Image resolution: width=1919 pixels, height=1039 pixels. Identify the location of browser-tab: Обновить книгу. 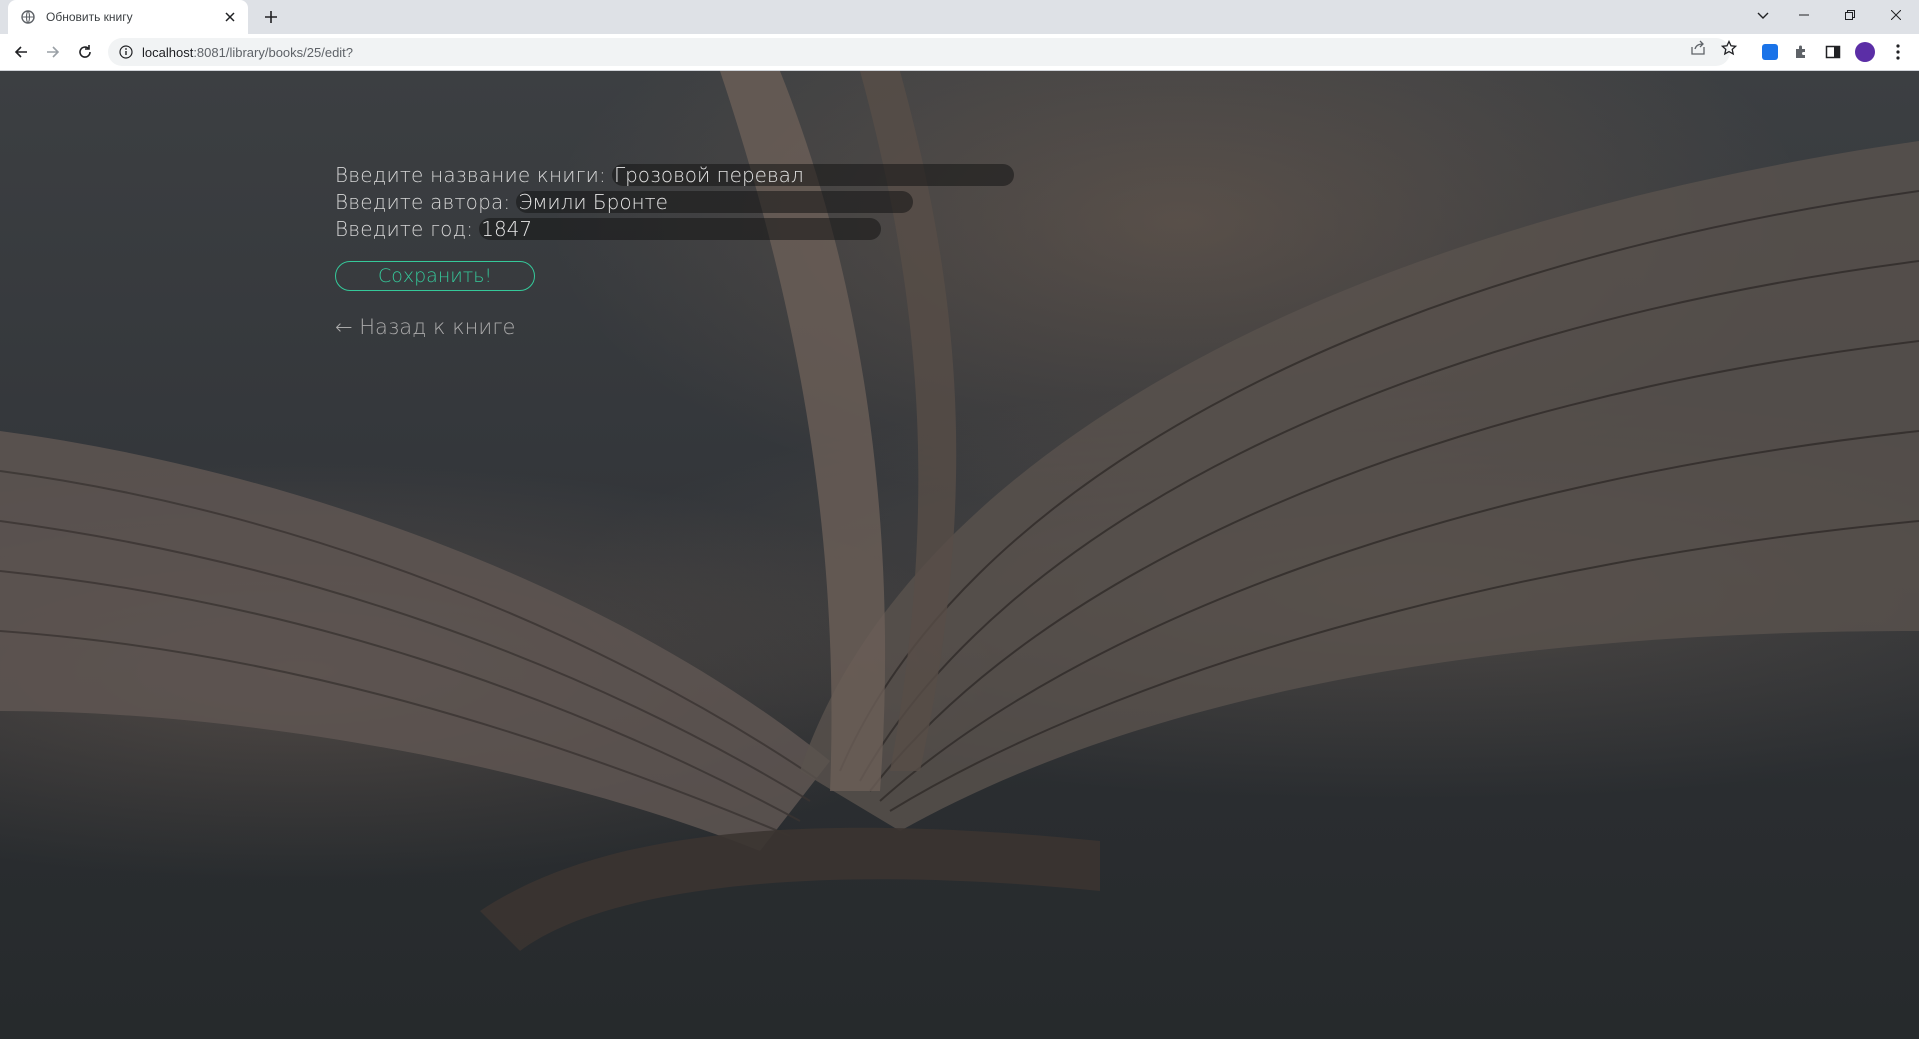
(128, 17).